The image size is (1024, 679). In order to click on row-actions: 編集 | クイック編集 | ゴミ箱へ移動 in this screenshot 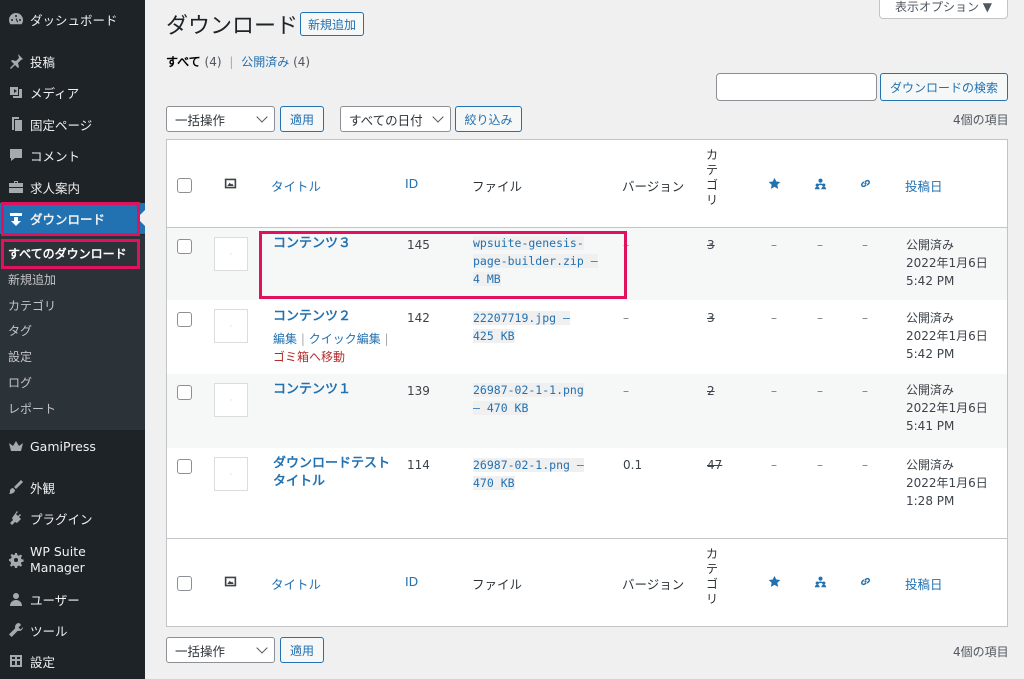, I will do `click(331, 348)`.